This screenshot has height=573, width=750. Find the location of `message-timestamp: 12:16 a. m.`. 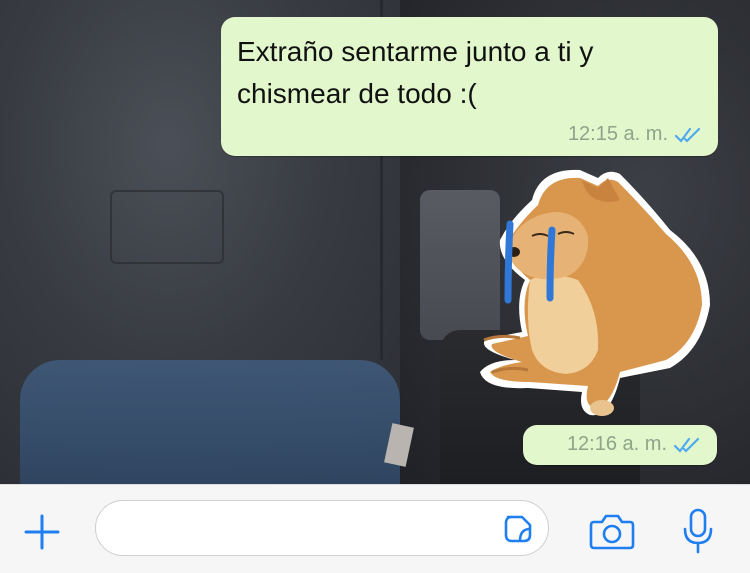

message-timestamp: 12:16 a. m. is located at coordinates (616, 444).